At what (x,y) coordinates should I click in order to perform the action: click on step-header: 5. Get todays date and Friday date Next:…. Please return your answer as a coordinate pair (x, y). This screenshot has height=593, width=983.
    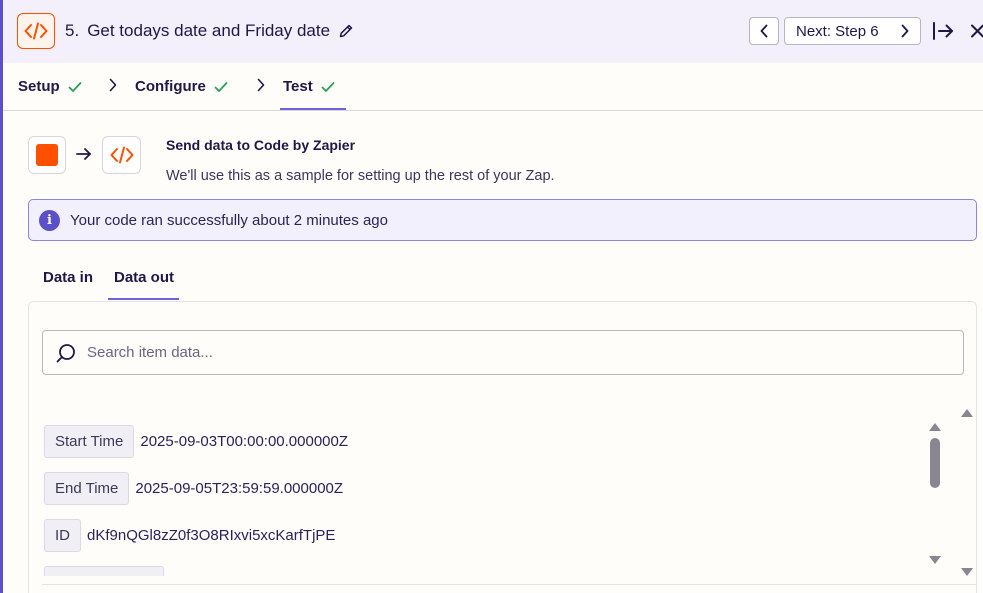
    Looking at the image, I should click on (493, 31).